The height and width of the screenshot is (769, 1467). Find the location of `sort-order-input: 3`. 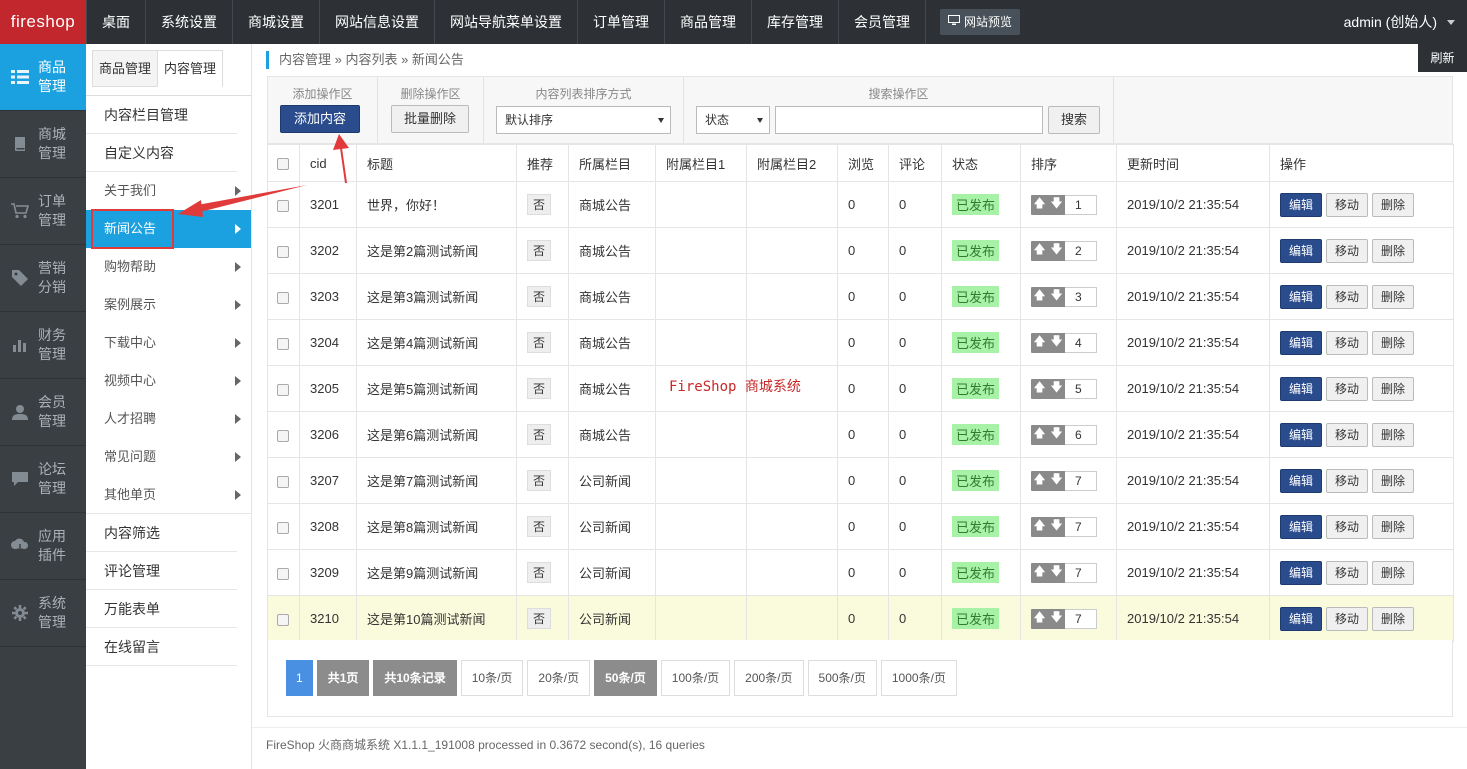

sort-order-input: 3 is located at coordinates (1081, 296).